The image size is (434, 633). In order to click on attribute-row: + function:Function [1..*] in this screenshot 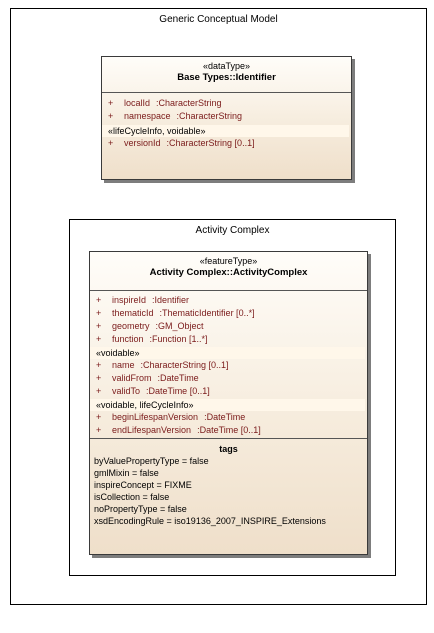, I will do `click(228, 339)`.